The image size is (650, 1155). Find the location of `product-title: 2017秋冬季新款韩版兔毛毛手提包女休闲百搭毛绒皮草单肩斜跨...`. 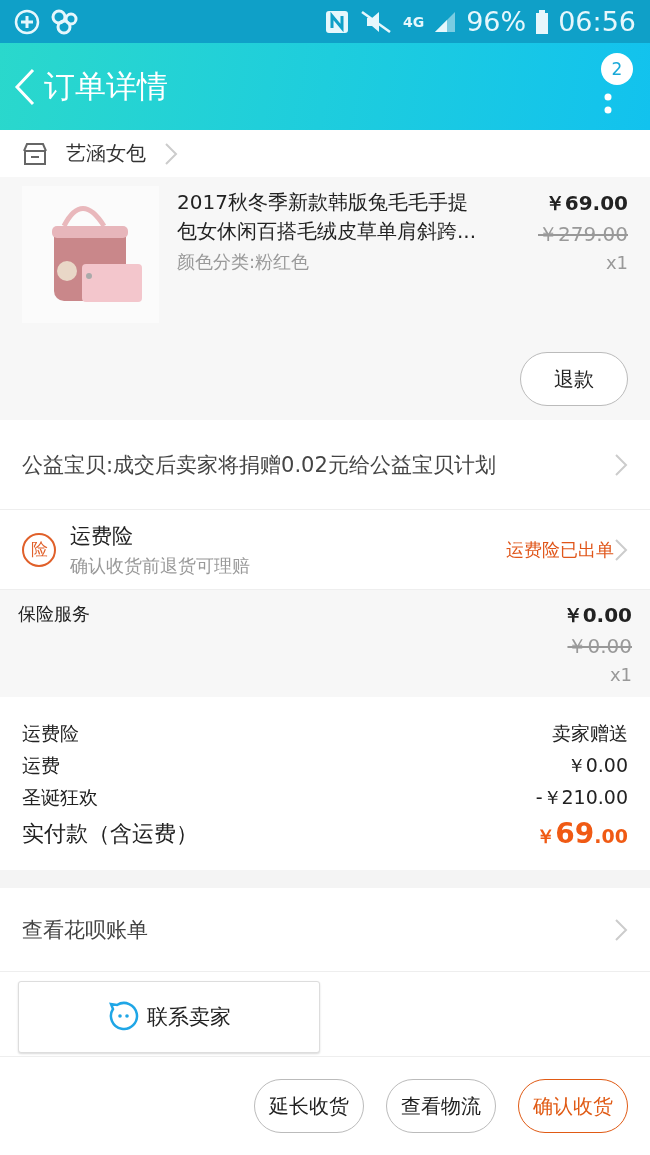

product-title: 2017秋冬季新款韩版兔毛毛手提包女休闲百搭毛绒皮草单肩斜跨... is located at coordinates (327, 217).